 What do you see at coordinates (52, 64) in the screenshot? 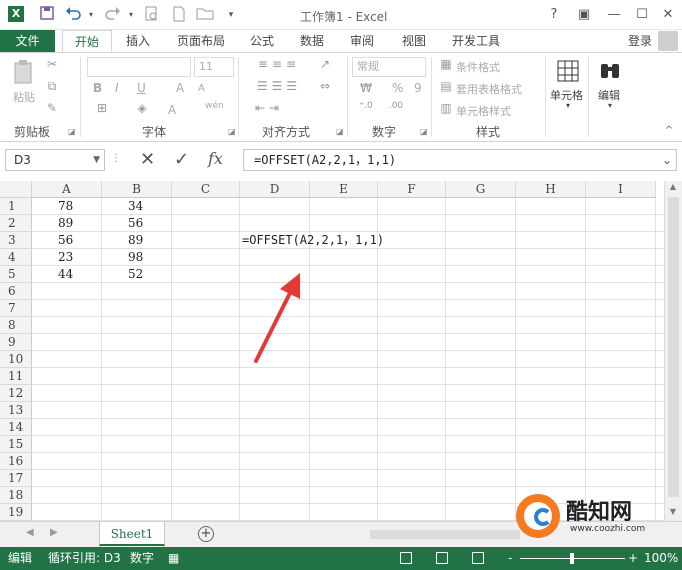
I see `cut-icon: ✂` at bounding box center [52, 64].